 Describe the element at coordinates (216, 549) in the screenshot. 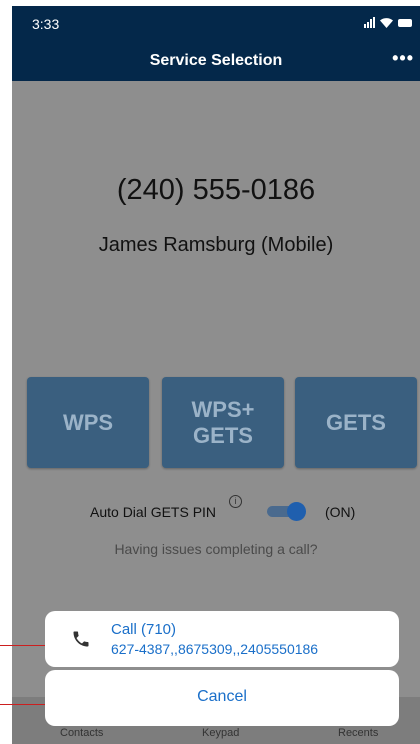

I see `call-issues-link: Having issues completing a call?` at that location.